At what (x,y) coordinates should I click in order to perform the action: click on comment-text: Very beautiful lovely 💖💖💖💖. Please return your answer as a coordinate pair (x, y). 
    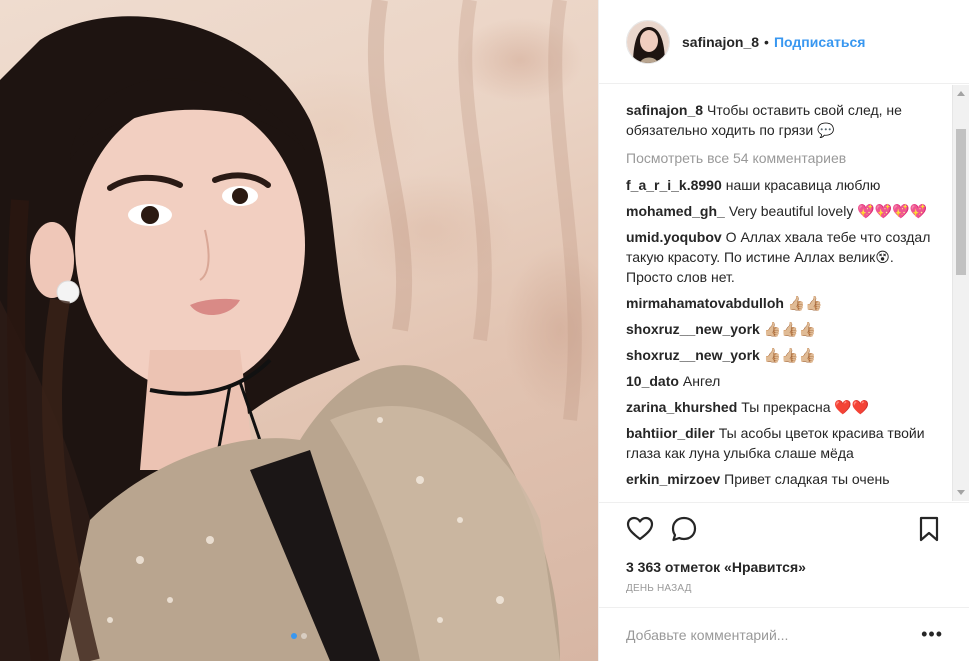
    Looking at the image, I should click on (827, 211).